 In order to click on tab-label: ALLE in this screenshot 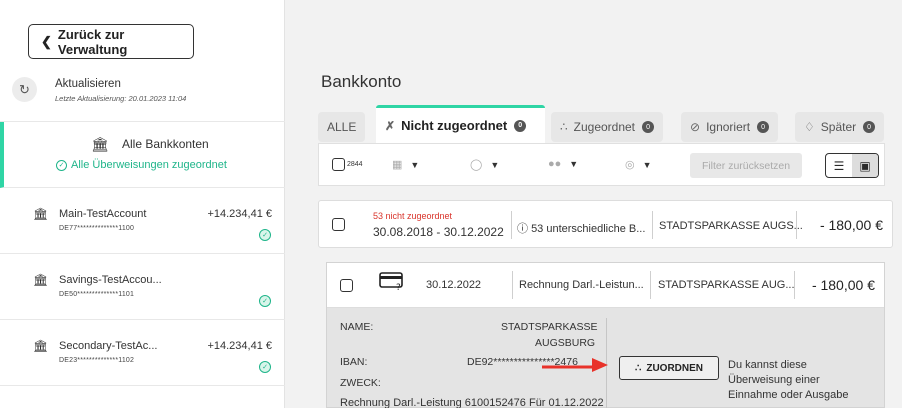, I will do `click(342, 127)`.